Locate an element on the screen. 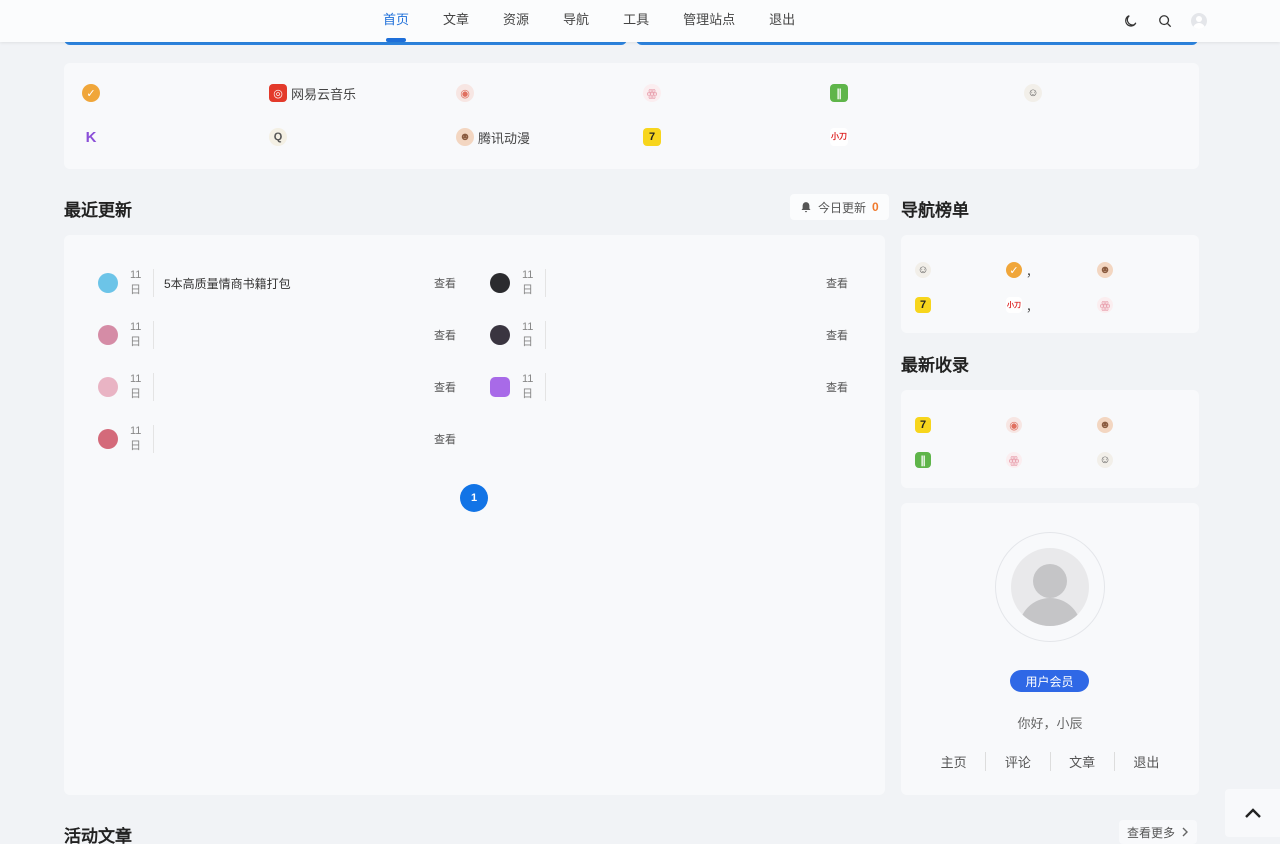  pagination-page-1: 1 is located at coordinates (474, 498).